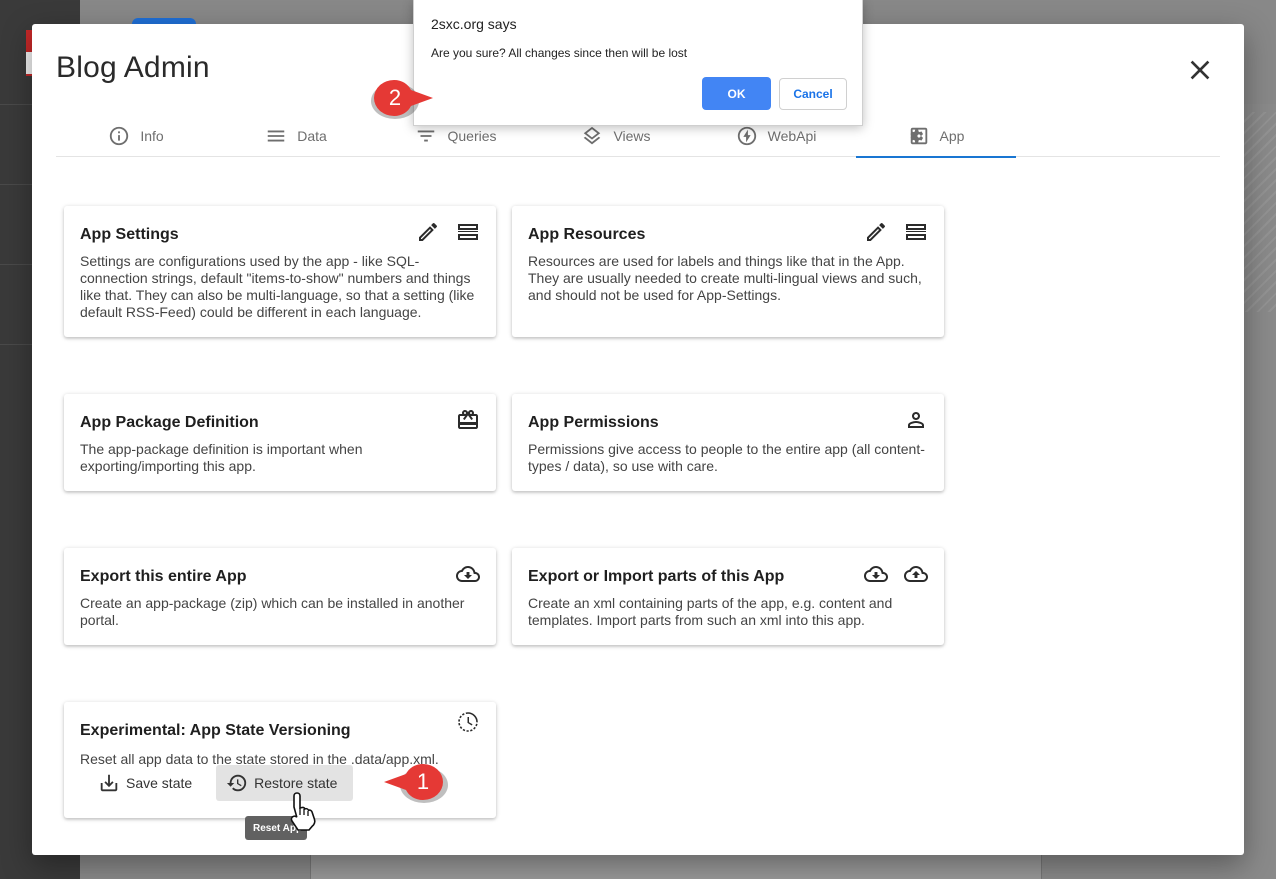  What do you see at coordinates (303, 811) in the screenshot?
I see `hand-pointer-icon` at bounding box center [303, 811].